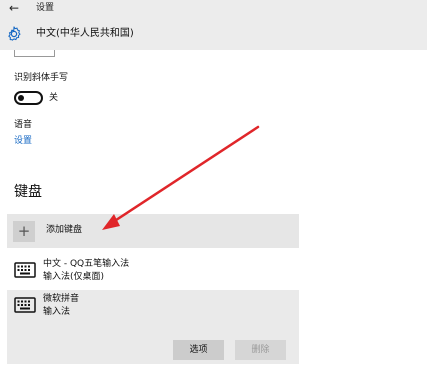 The height and width of the screenshot is (370, 427). Describe the element at coordinates (86, 264) in the screenshot. I see `keyboard-name: 中文 - QQ五笔输入法` at that location.